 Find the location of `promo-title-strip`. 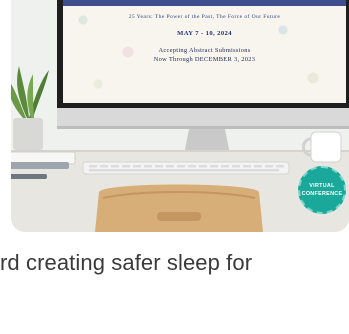

promo-title-strip is located at coordinates (204, 3).